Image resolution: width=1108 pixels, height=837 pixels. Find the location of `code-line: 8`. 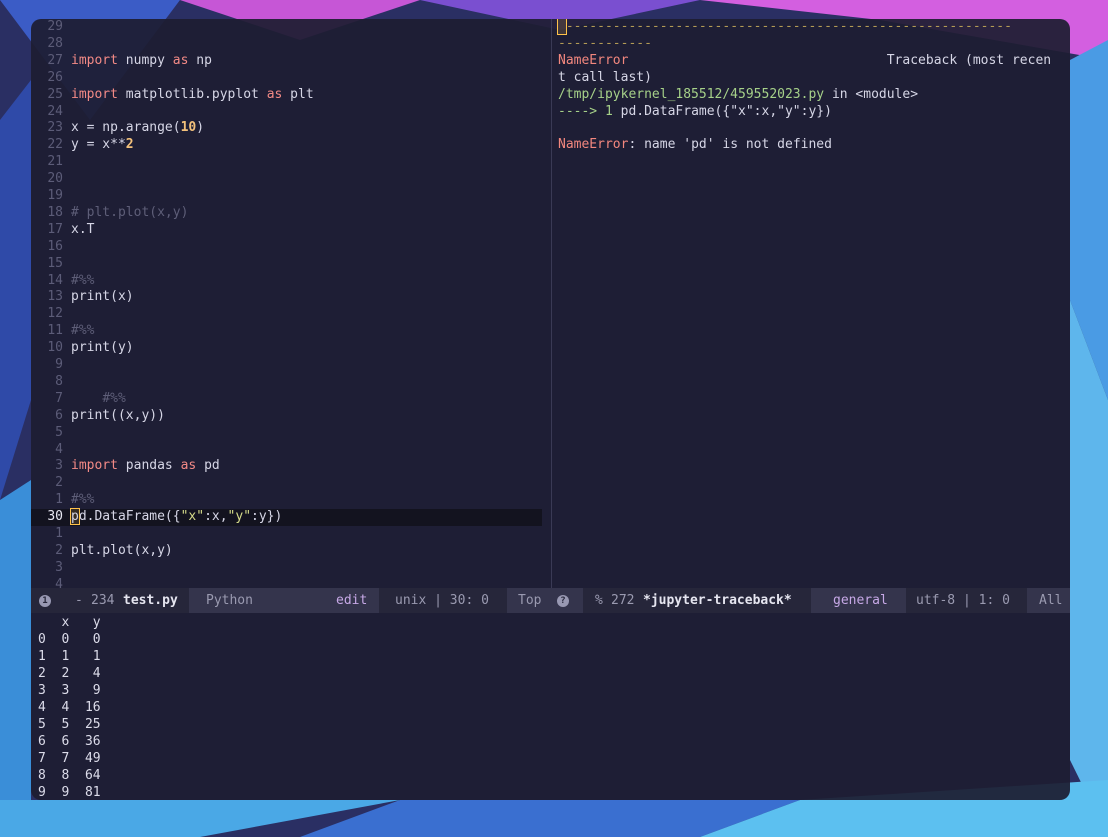

code-line: 8 is located at coordinates (290, 382).